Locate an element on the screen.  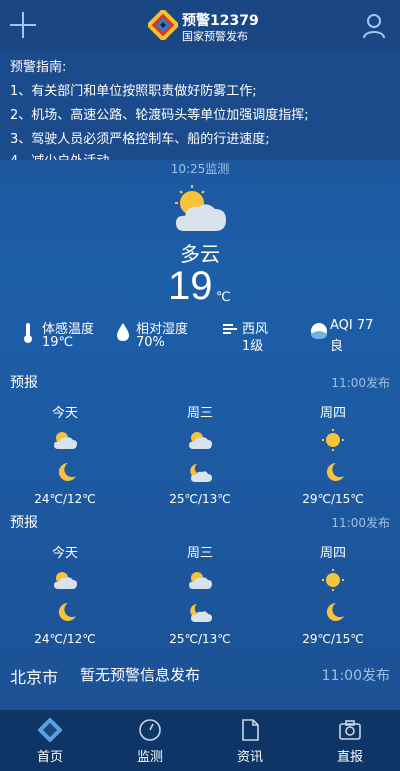
guide-line: 2、机场、高速公路、轮渡码头等单位加强调度指挥; is located at coordinates (159, 115).